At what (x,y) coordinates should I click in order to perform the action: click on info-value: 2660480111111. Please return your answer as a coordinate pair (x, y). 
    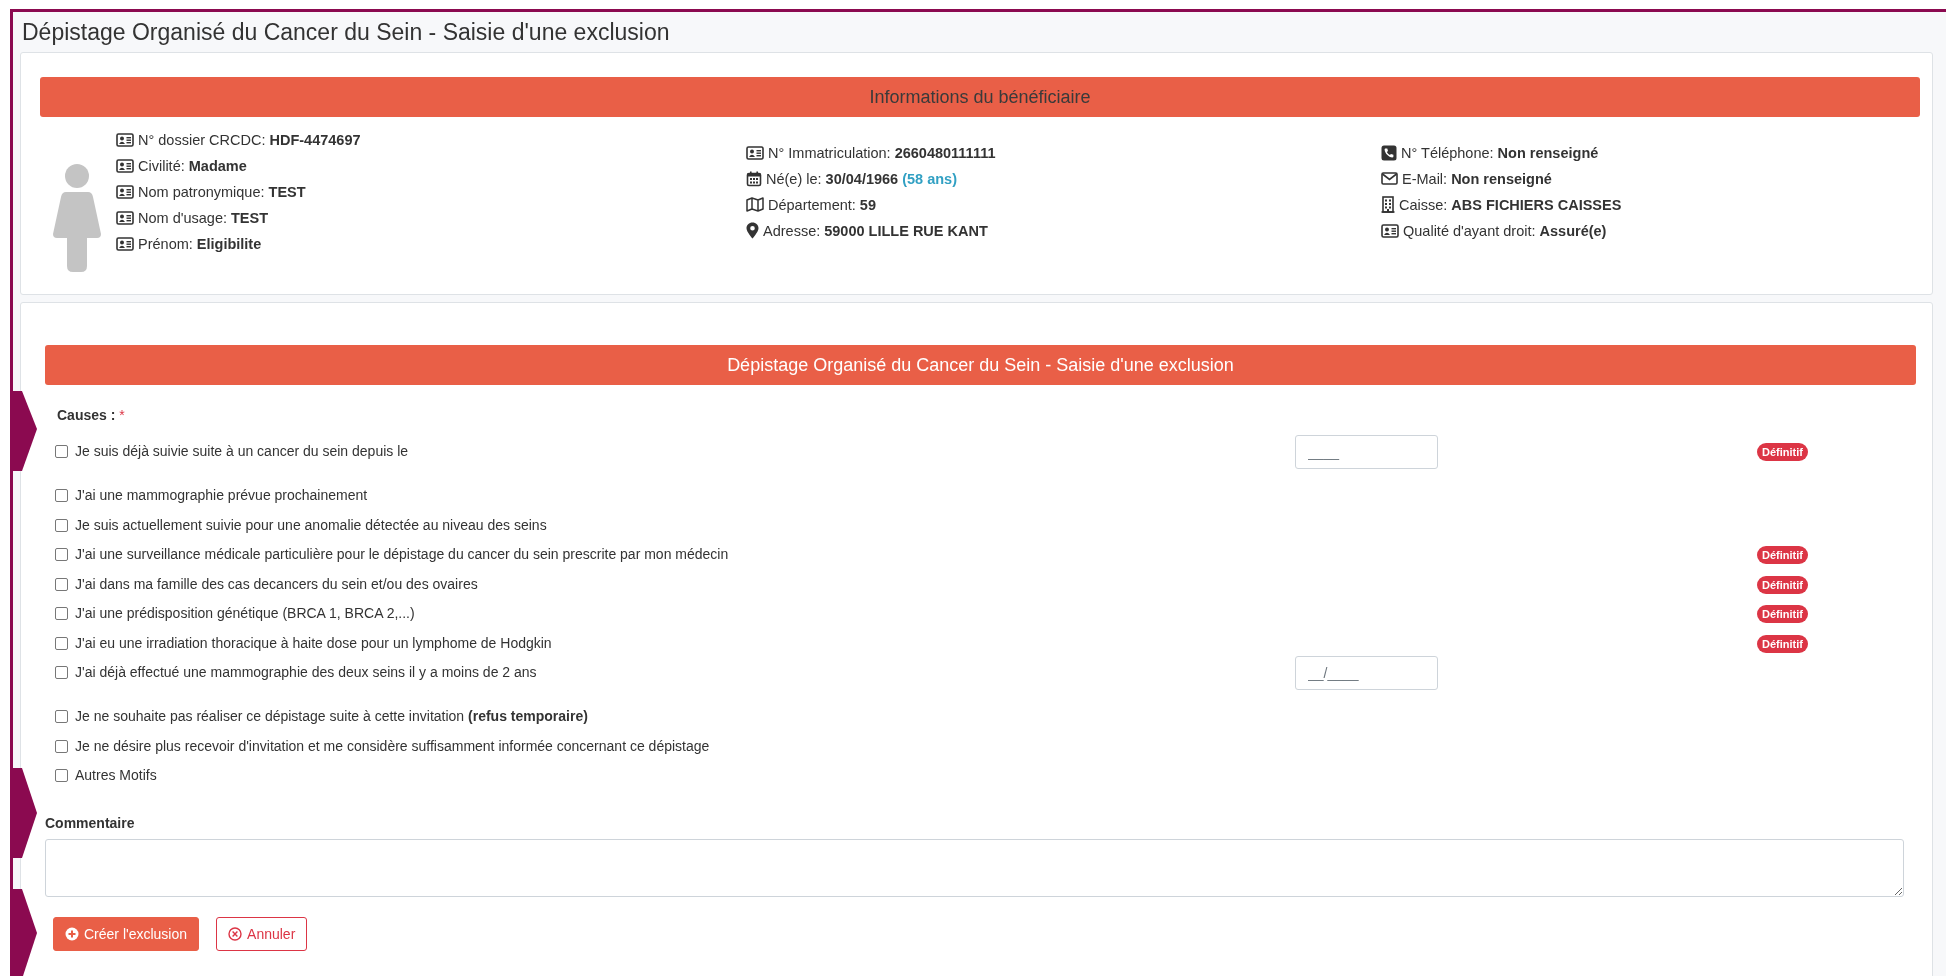
    Looking at the image, I should click on (945, 152).